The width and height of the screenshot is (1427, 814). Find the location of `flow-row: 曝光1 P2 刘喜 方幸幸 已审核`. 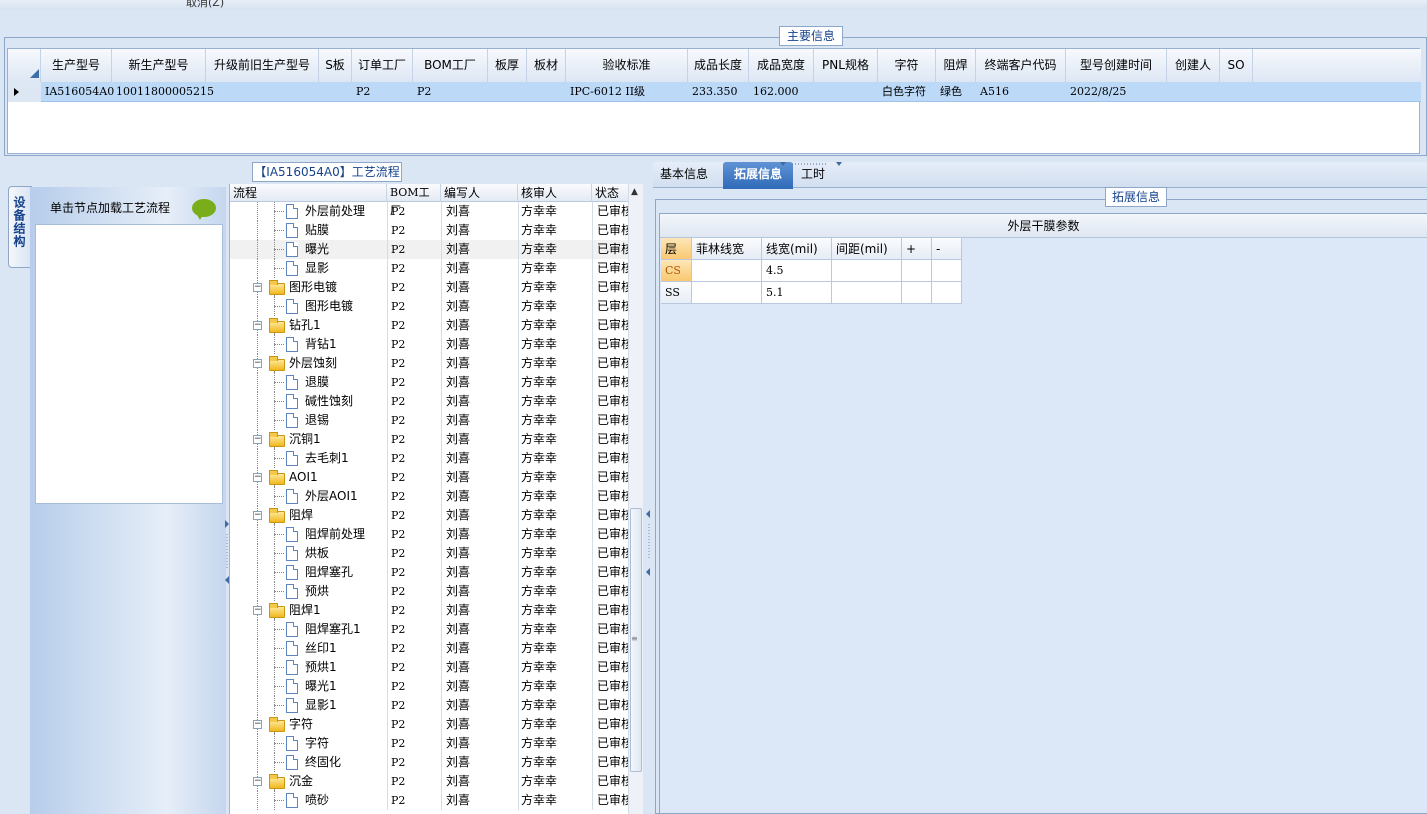

flow-row: 曝光1 P2 刘喜 方幸幸 已审核 is located at coordinates (430, 686).